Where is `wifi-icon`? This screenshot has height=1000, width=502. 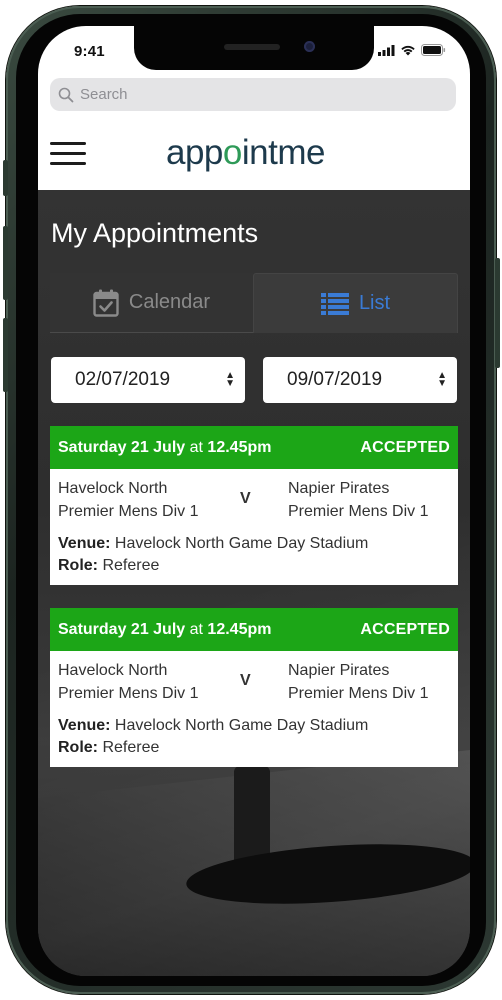
wifi-icon is located at coordinates (408, 50).